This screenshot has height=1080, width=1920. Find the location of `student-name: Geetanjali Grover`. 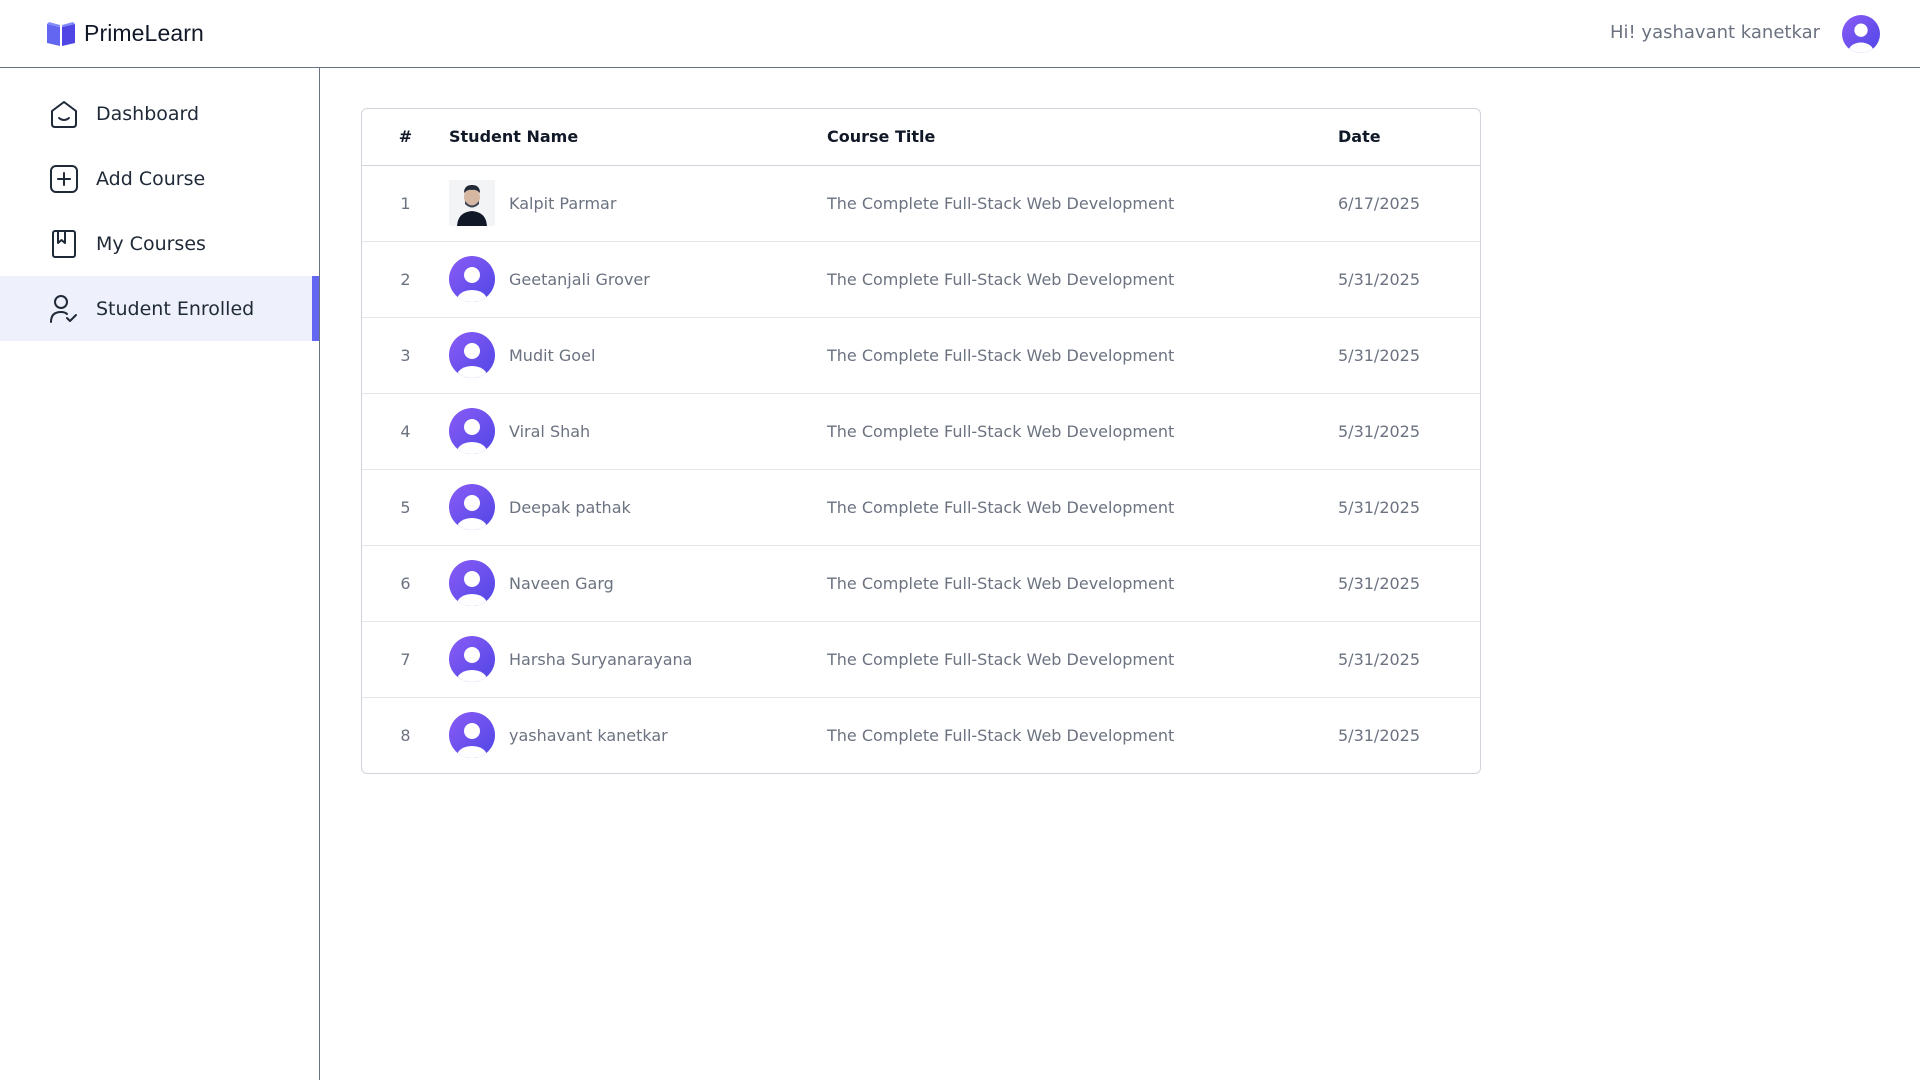

student-name: Geetanjali Grover is located at coordinates (579, 279).